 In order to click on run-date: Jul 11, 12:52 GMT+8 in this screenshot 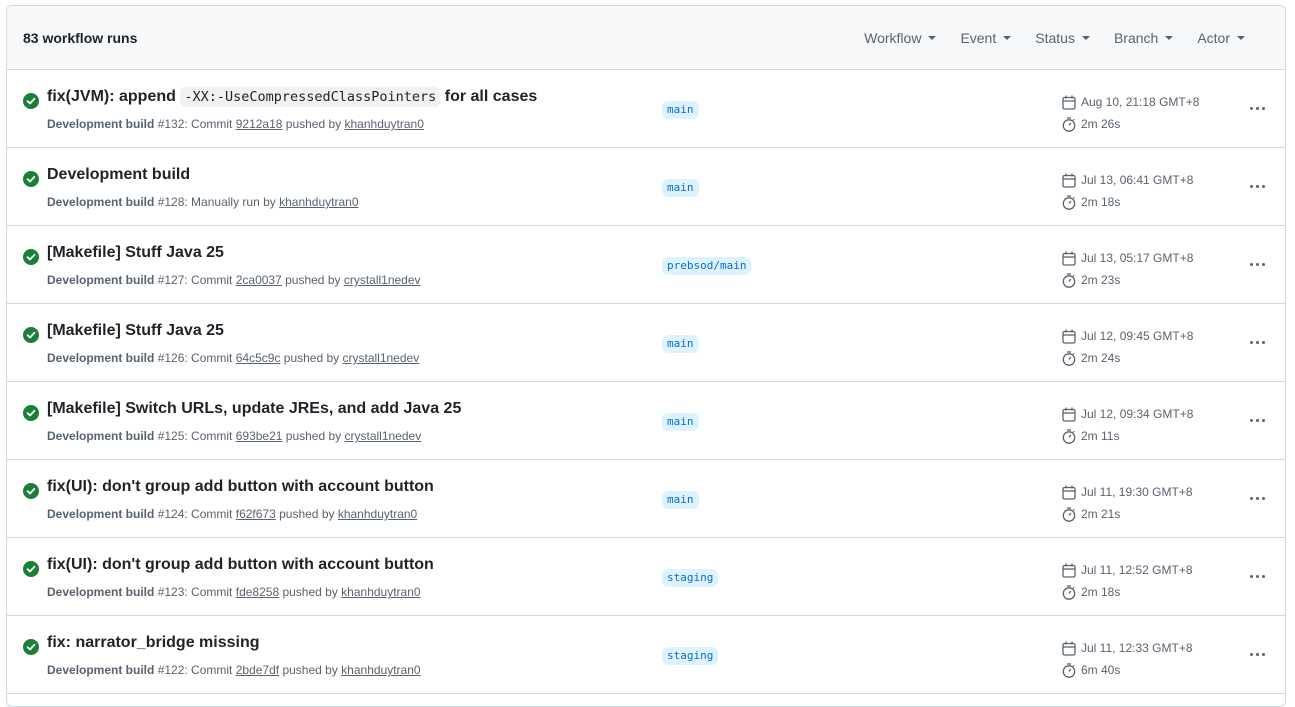, I will do `click(1137, 570)`.